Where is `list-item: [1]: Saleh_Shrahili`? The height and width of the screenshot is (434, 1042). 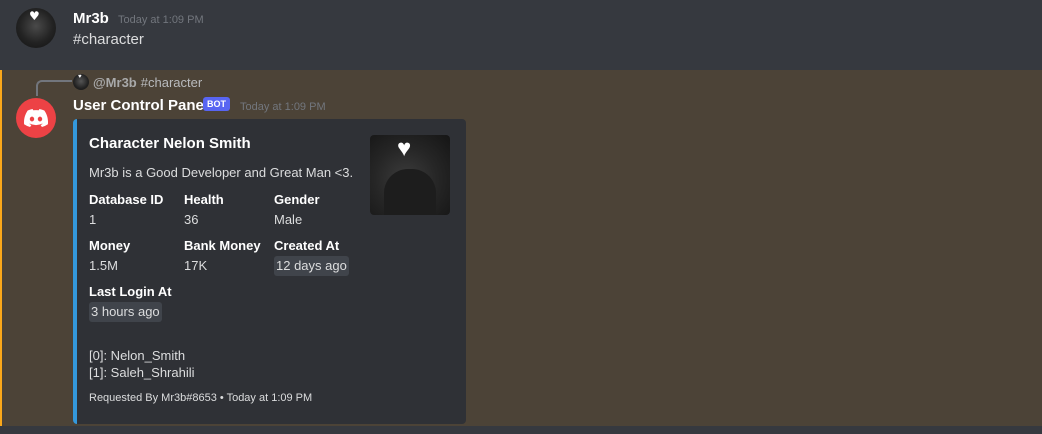
list-item: [1]: Saleh_Shrahili is located at coordinates (142, 372).